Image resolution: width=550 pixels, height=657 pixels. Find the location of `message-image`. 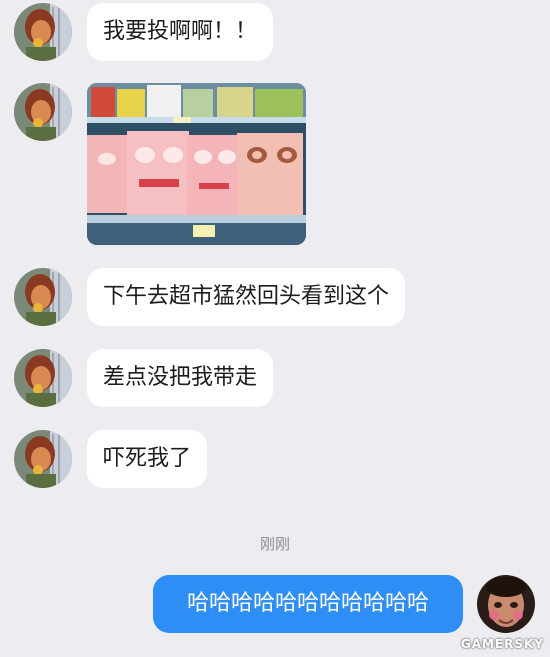

message-image is located at coordinates (196, 164).